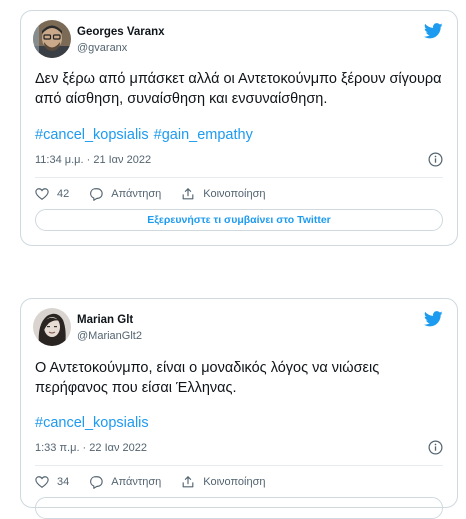  What do you see at coordinates (52, 482) in the screenshot?
I see `like-button: 34` at bounding box center [52, 482].